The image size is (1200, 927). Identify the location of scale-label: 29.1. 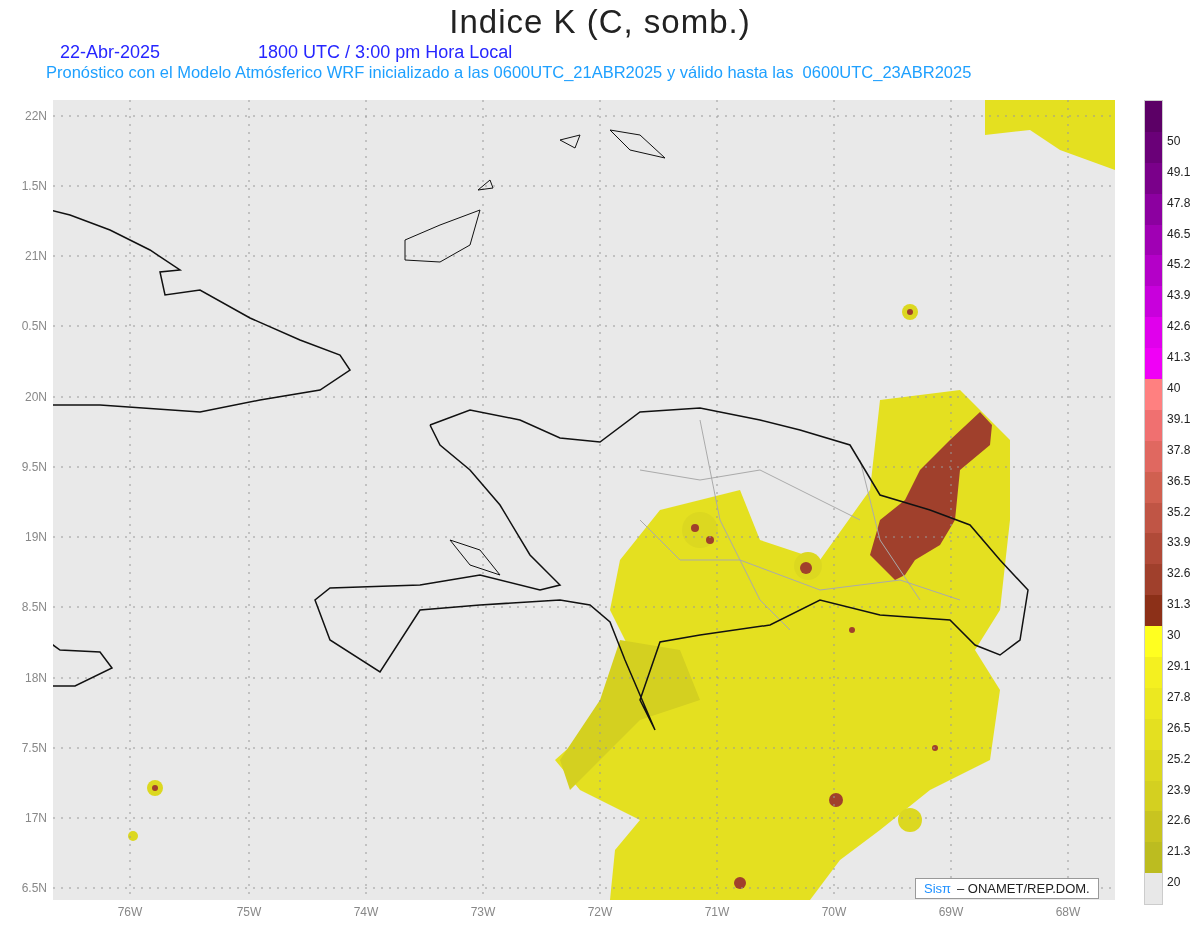
(1179, 666).